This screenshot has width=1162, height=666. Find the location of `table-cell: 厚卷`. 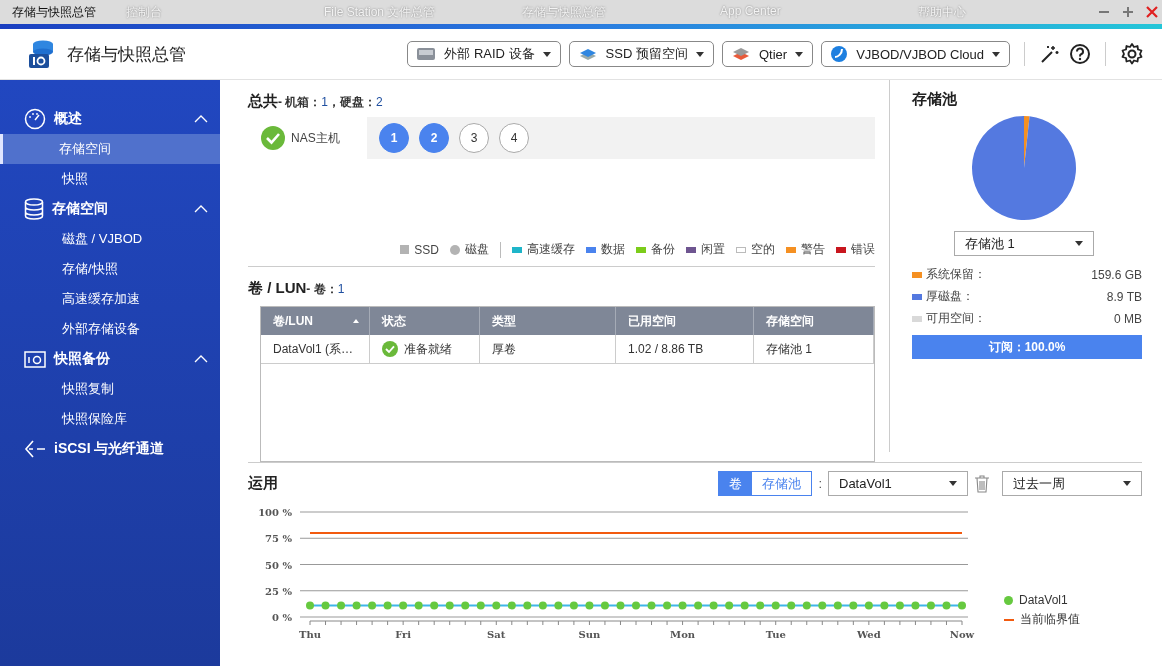

table-cell: 厚卷 is located at coordinates (548, 349).